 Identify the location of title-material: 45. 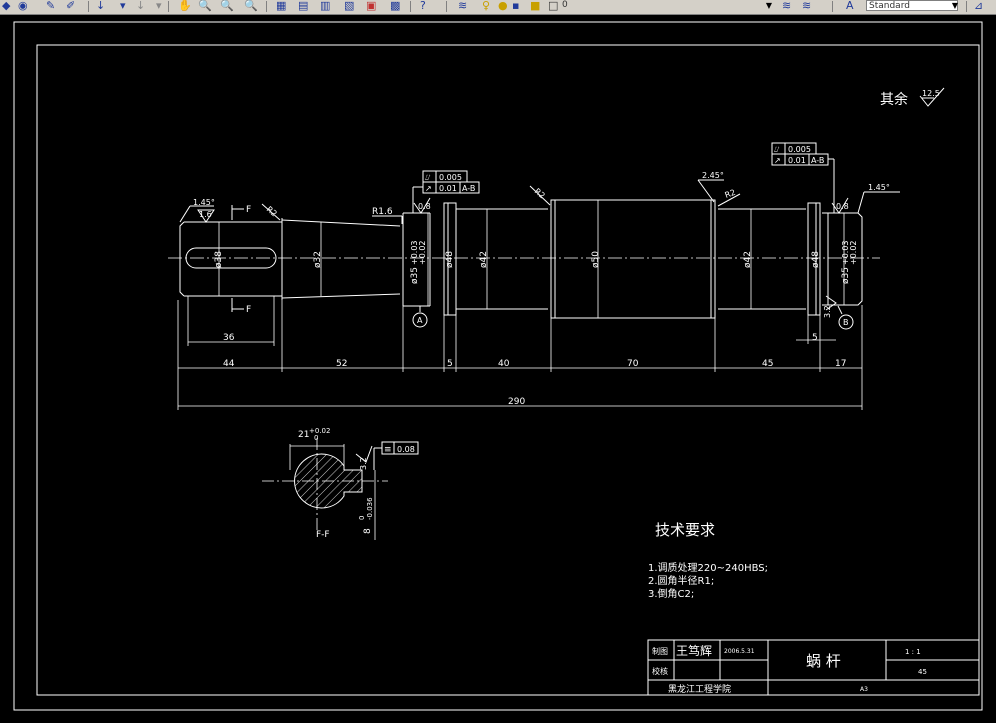
(922, 672).